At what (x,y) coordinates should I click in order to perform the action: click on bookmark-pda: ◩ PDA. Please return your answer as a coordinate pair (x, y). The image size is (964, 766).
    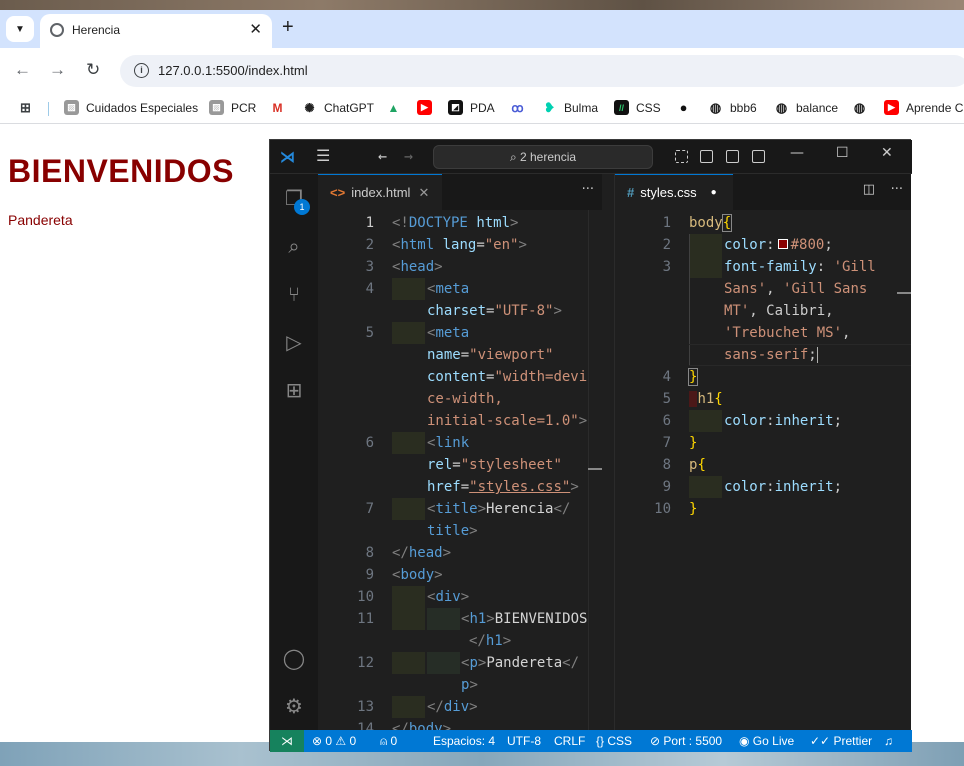
    Looking at the image, I should click on (471, 107).